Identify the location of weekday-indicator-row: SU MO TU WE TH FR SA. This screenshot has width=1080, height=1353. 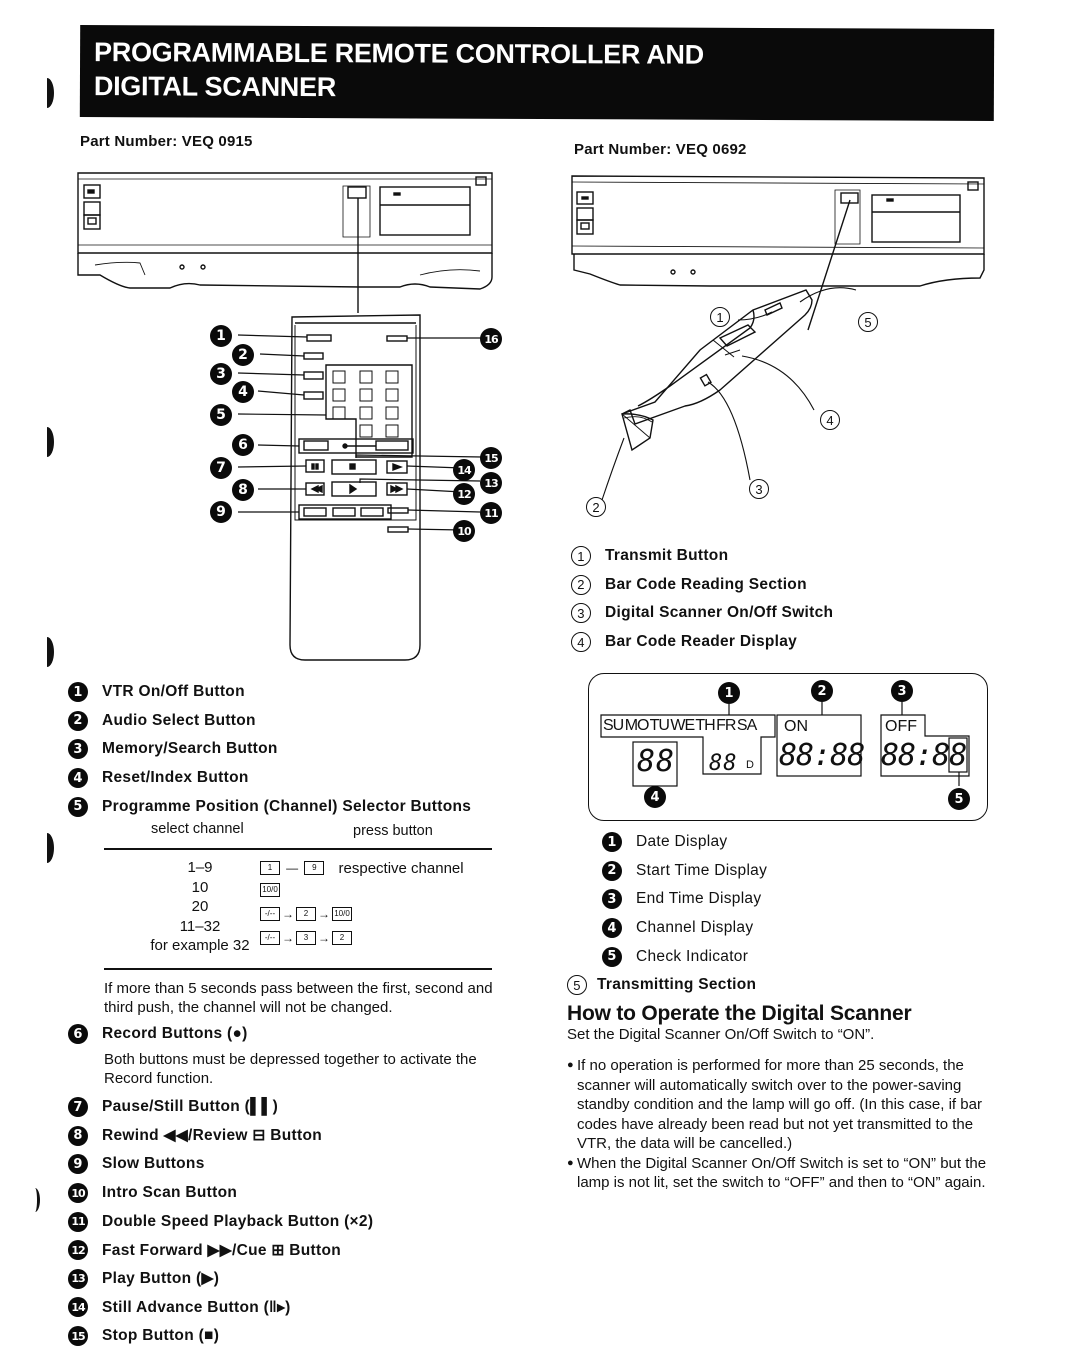
(680, 726).